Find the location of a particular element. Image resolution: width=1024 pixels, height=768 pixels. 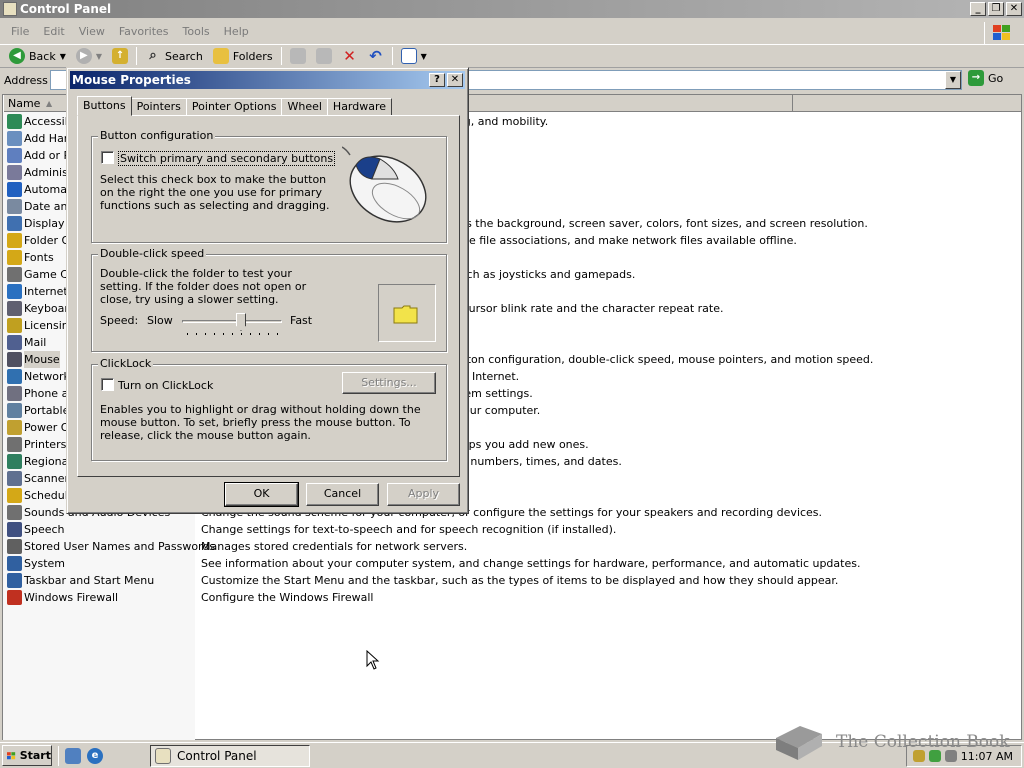

help-button: ? is located at coordinates (437, 80).